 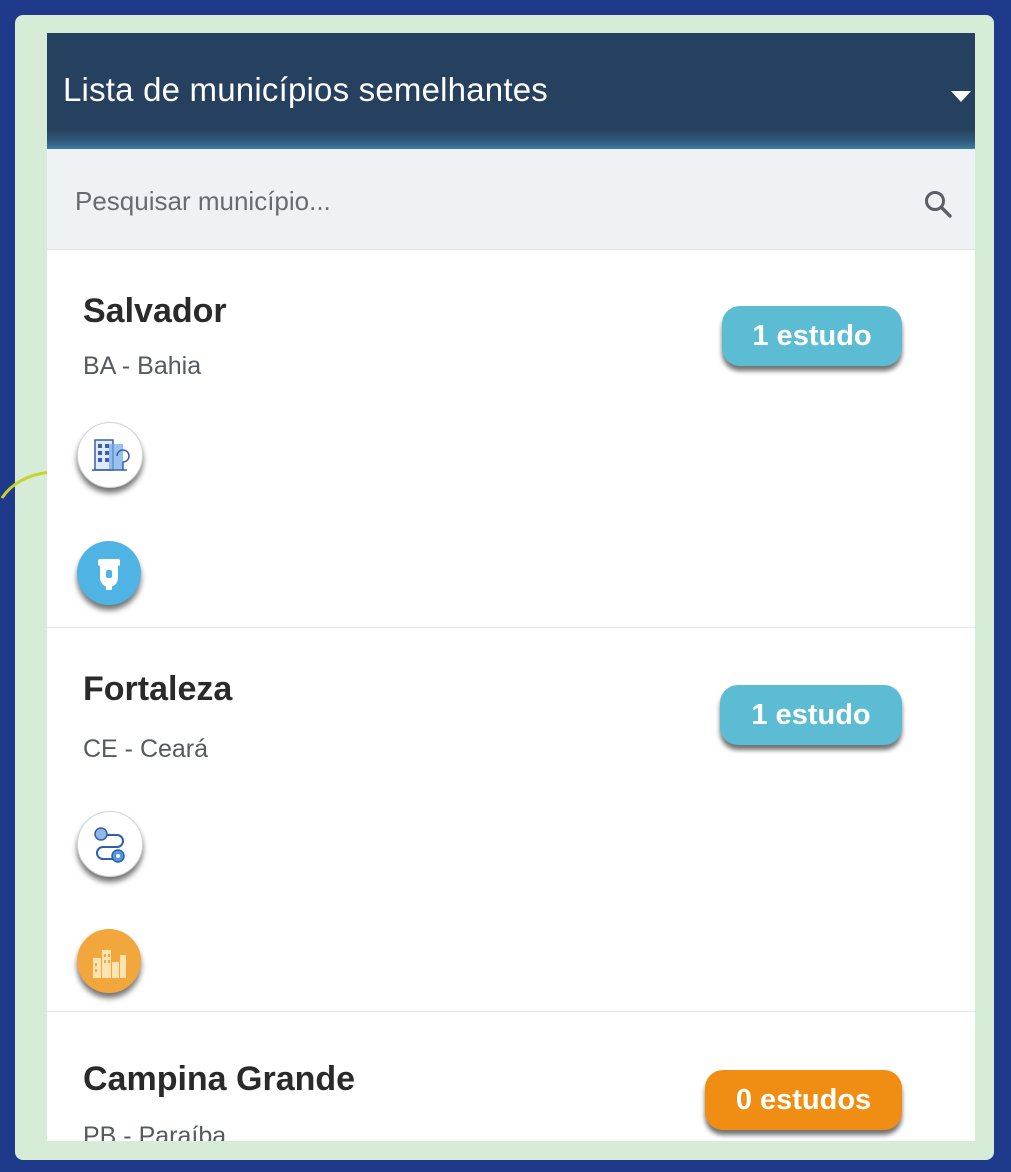 I want to click on municipio-state: CE - Ceará, so click(x=146, y=749).